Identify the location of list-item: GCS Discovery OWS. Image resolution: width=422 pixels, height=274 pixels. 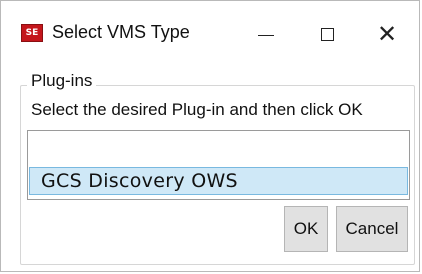
(218, 181).